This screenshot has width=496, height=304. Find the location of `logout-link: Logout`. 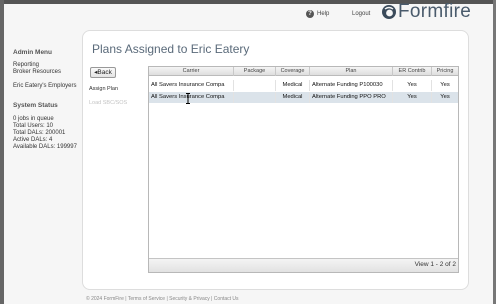

logout-link: Logout is located at coordinates (361, 14).